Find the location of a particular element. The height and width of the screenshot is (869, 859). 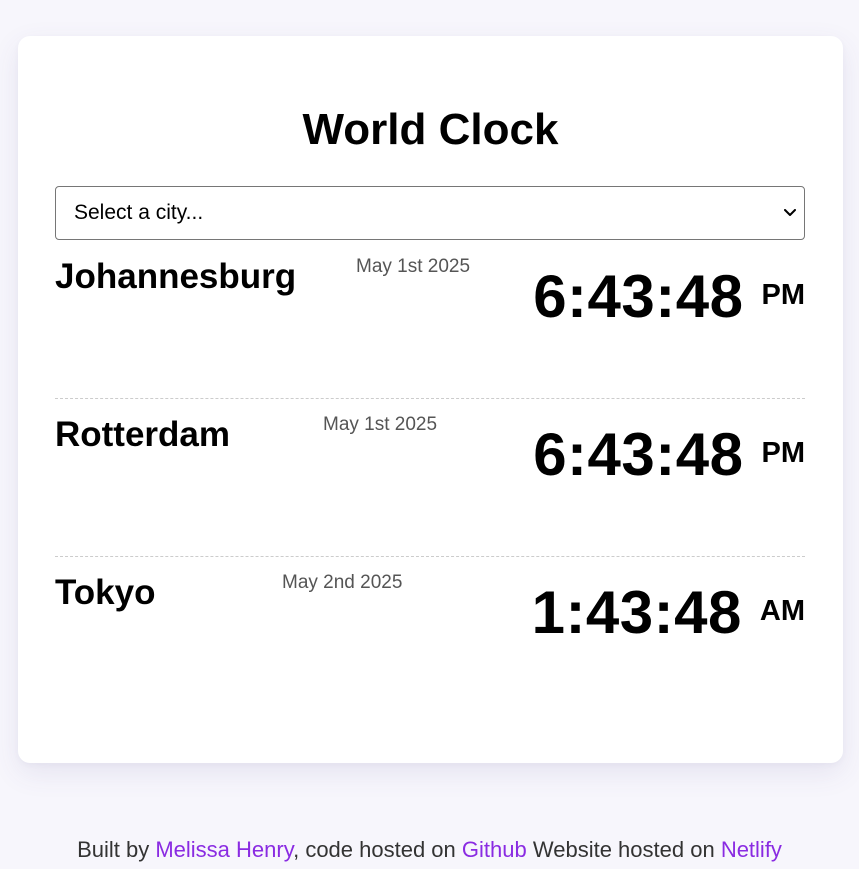

footer-website-text: Website hosted on is located at coordinates (623, 849).